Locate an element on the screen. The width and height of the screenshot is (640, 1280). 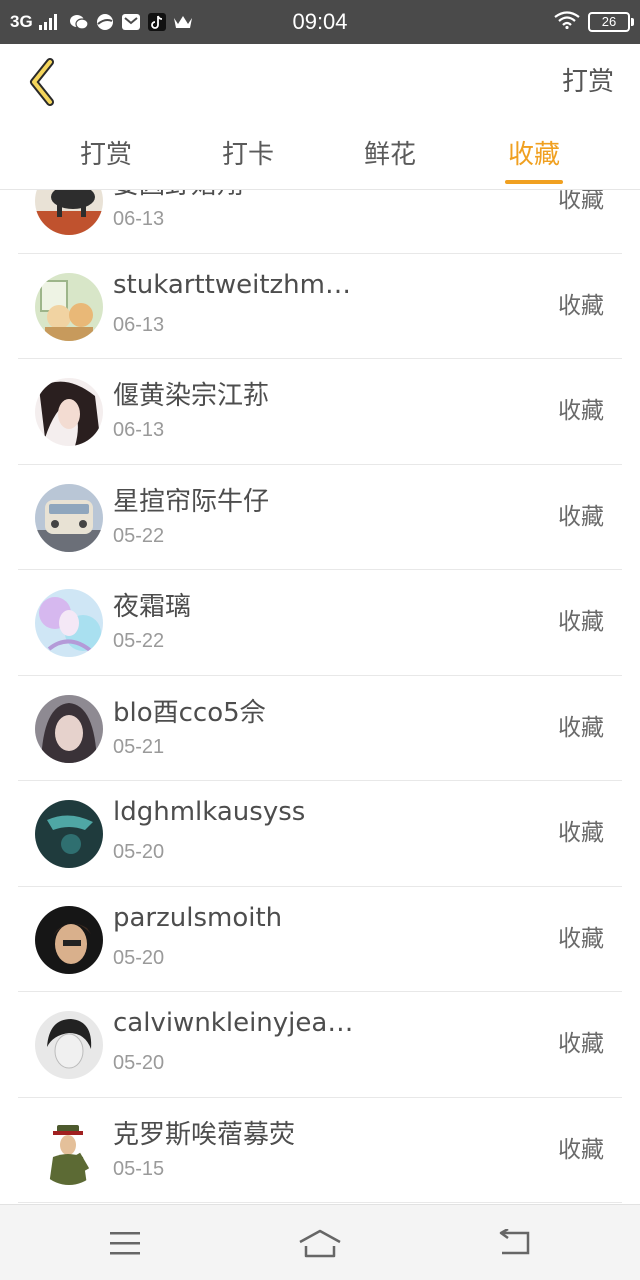
user-name: 要因野婚翔 is located at coordinates (238, 195).